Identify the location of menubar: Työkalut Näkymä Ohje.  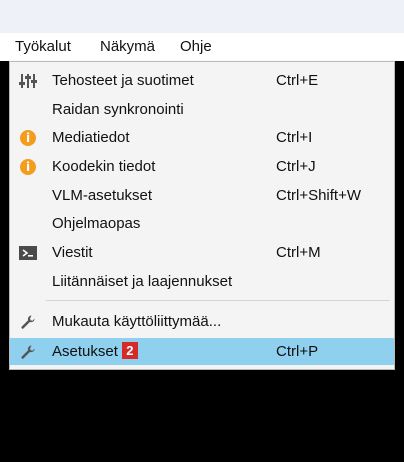
(202, 47).